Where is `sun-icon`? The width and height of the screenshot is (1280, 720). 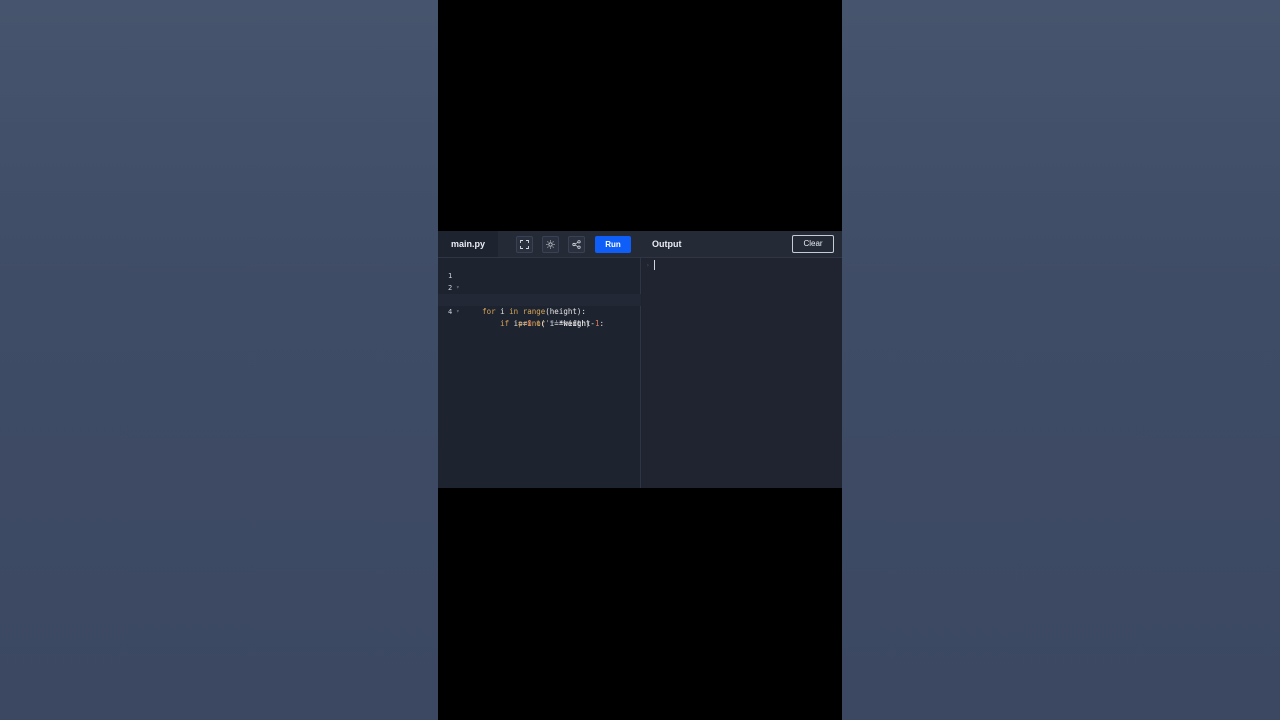 sun-icon is located at coordinates (550, 244).